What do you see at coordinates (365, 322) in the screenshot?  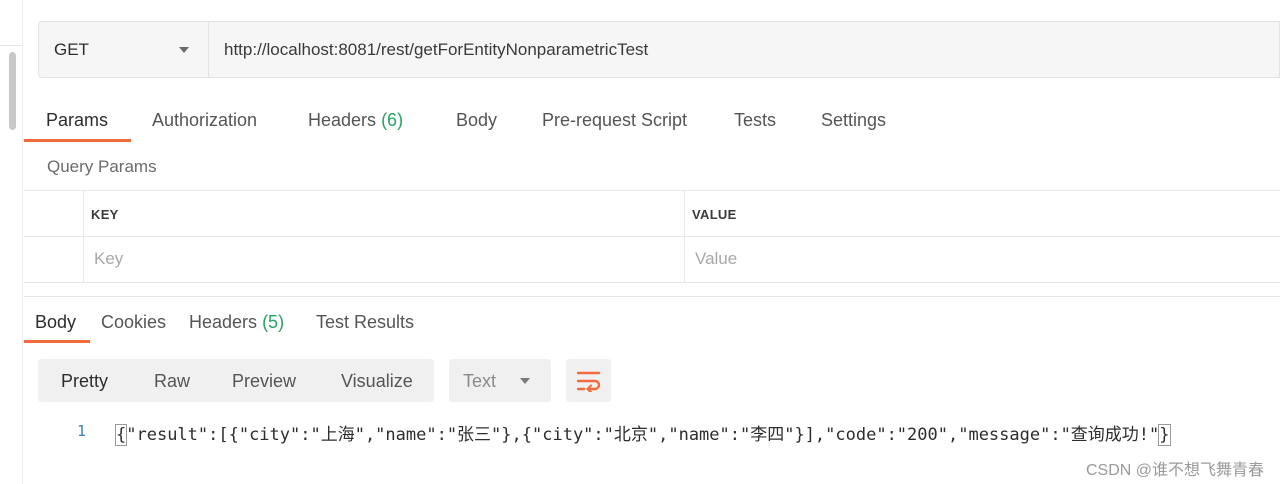 I see `response-tab-test-results: Test Results` at bounding box center [365, 322].